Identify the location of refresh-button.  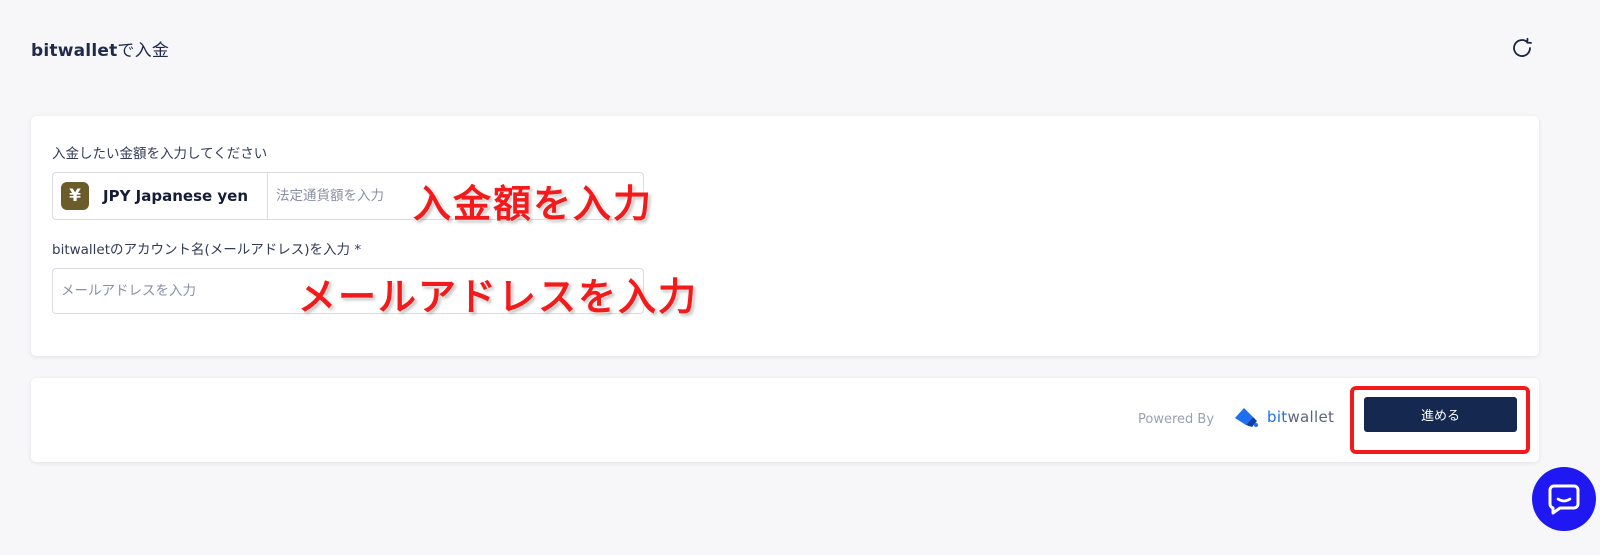
(1522, 48).